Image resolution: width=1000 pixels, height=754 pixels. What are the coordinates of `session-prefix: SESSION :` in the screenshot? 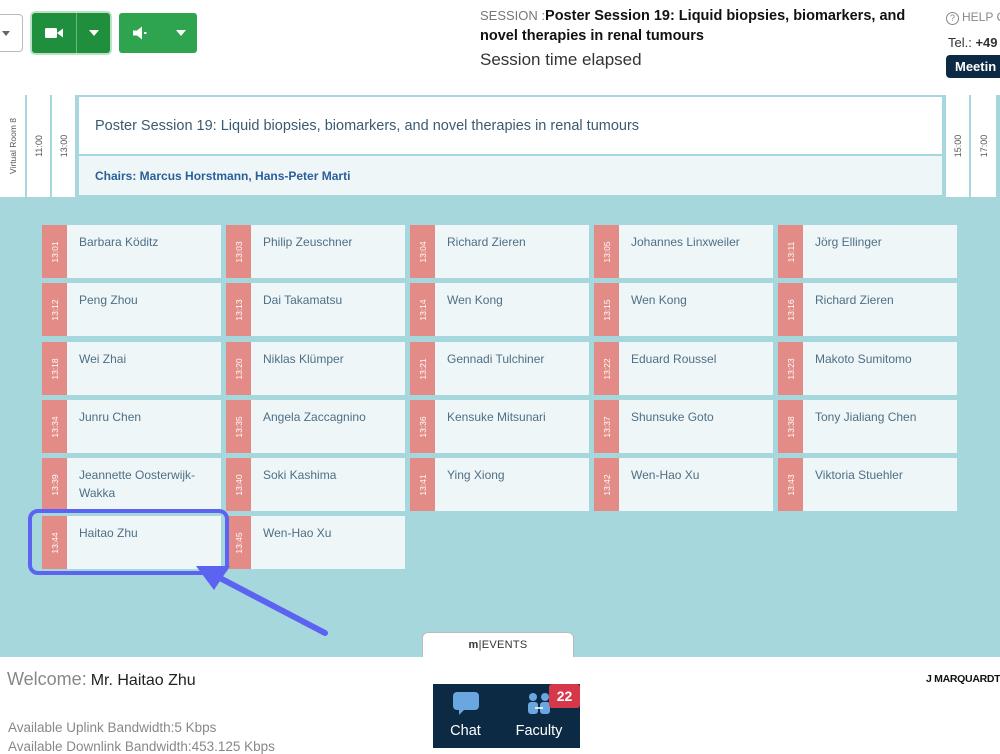 It's located at (513, 15).